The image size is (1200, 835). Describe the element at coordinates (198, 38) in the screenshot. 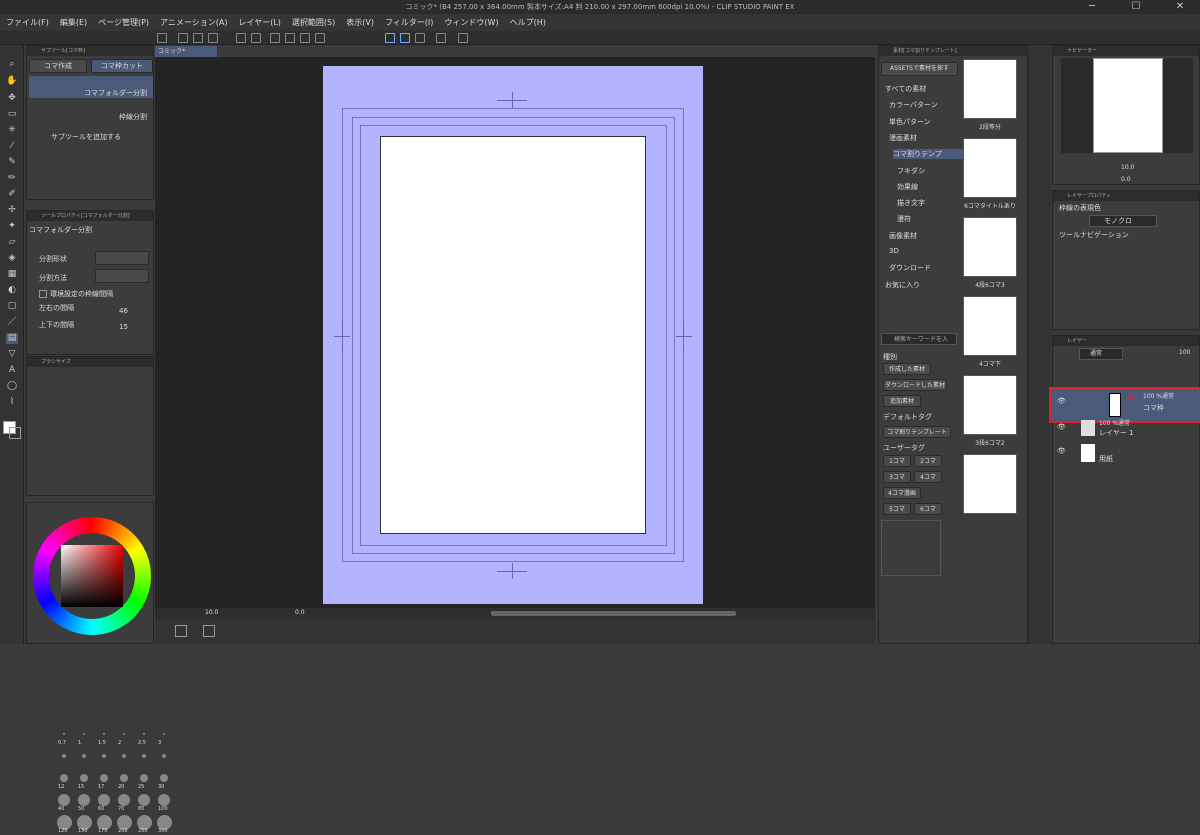

I see `open-icon` at that location.